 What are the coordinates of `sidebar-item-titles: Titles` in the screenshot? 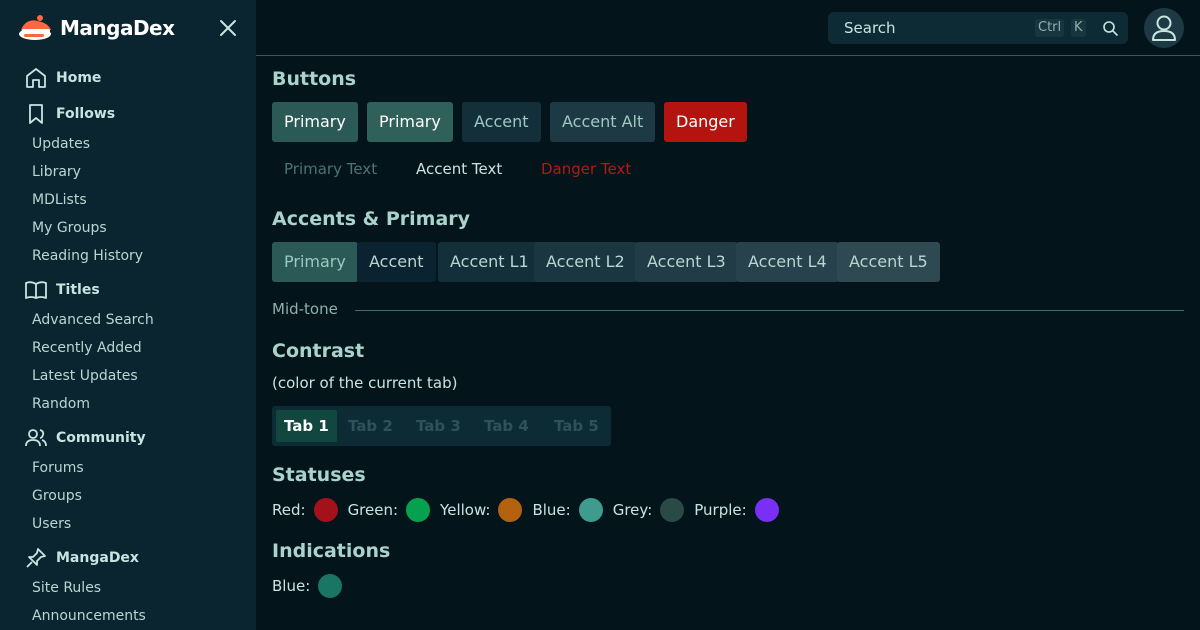 It's located at (128, 290).